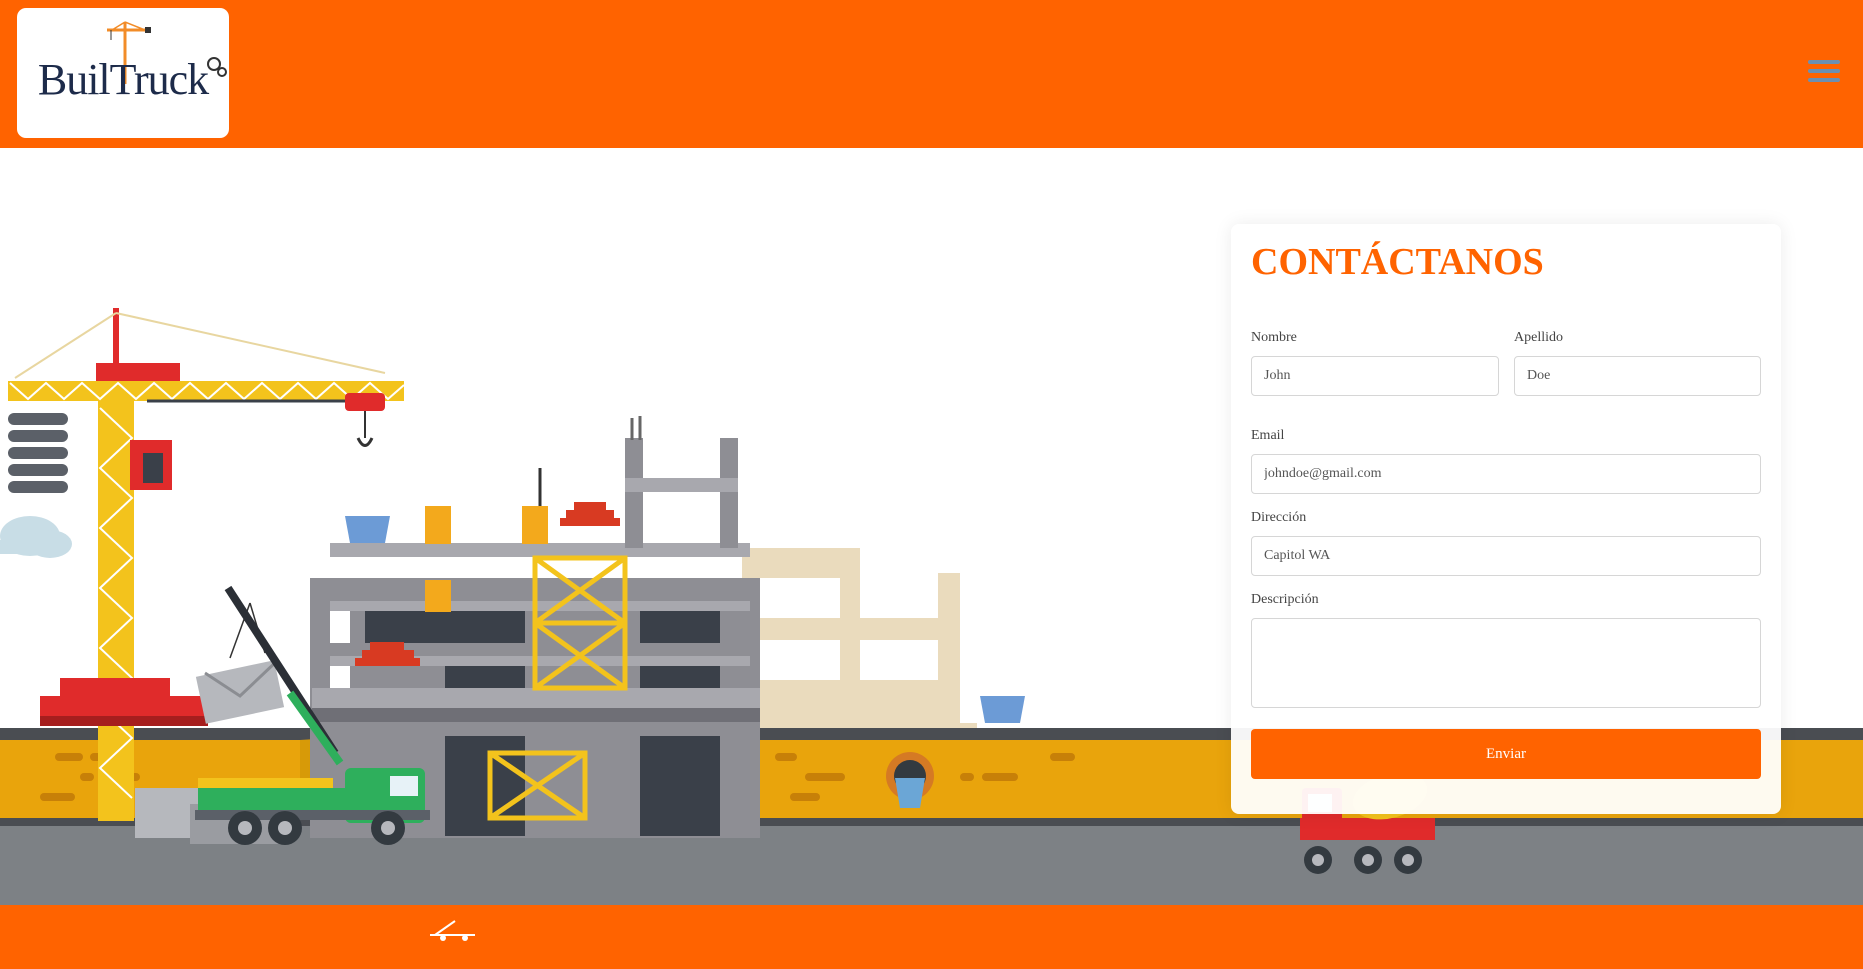  Describe the element at coordinates (1285, 599) in the screenshot. I see `description-label: Descripción` at that location.